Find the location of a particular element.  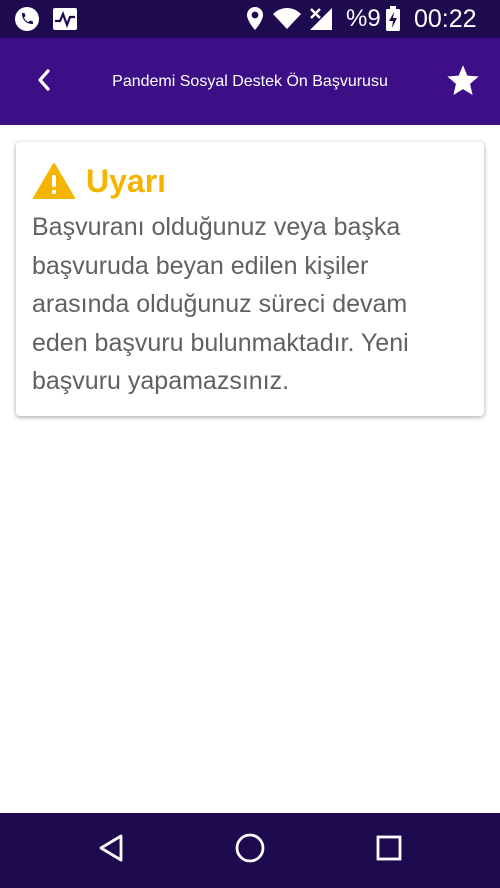

location-pin-icon is located at coordinates (255, 19).